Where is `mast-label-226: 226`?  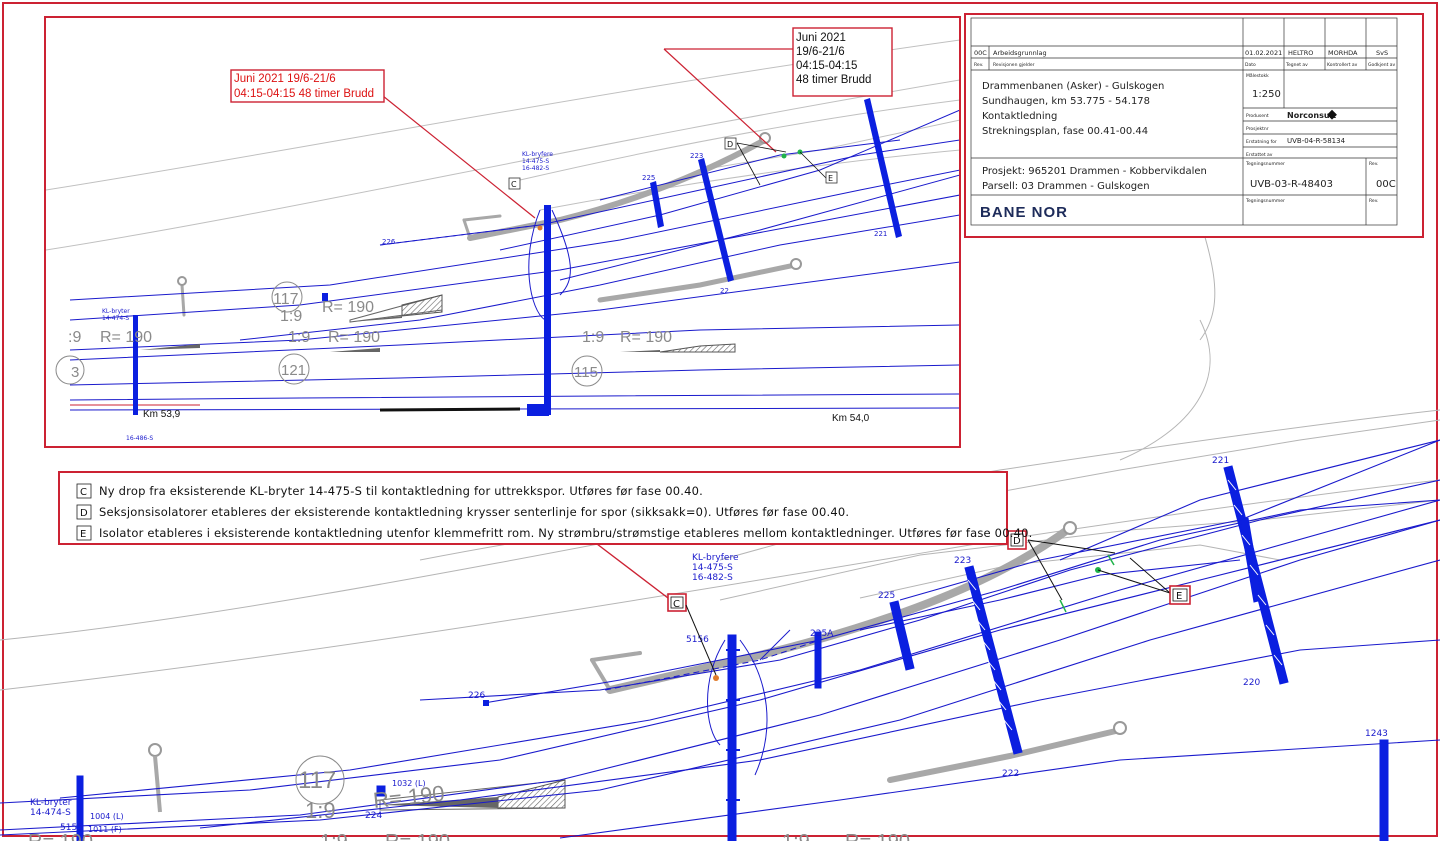 mast-label-226: 226 is located at coordinates (476, 696).